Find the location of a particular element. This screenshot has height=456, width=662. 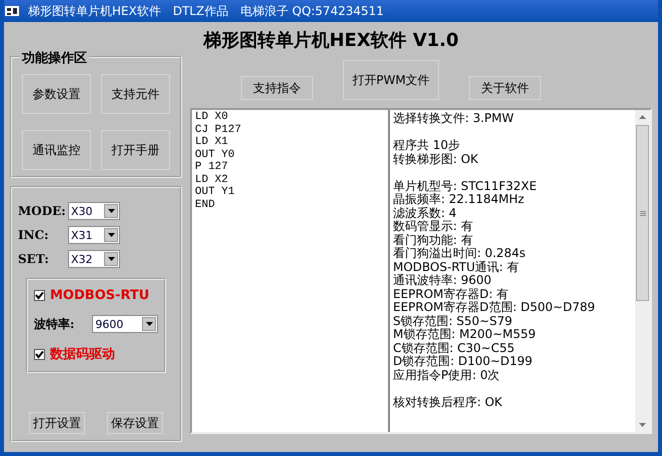

listing-line: CJ P127 is located at coordinates (218, 130).